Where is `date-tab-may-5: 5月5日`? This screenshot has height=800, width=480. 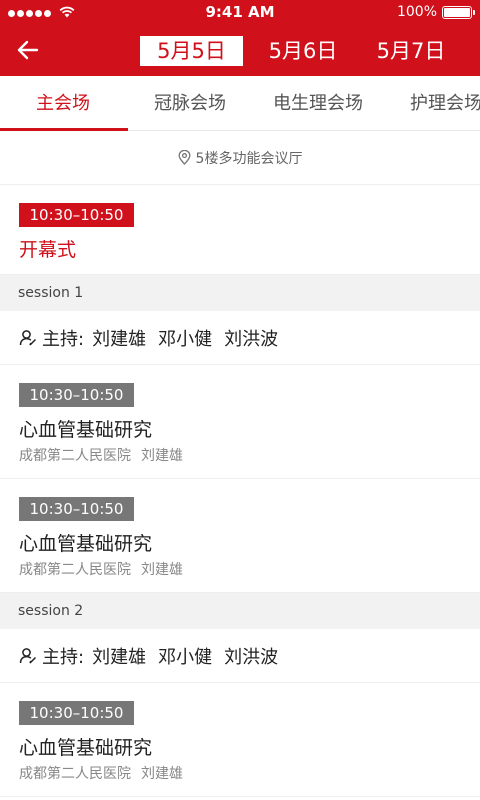 date-tab-may-5: 5月5日 is located at coordinates (191, 51).